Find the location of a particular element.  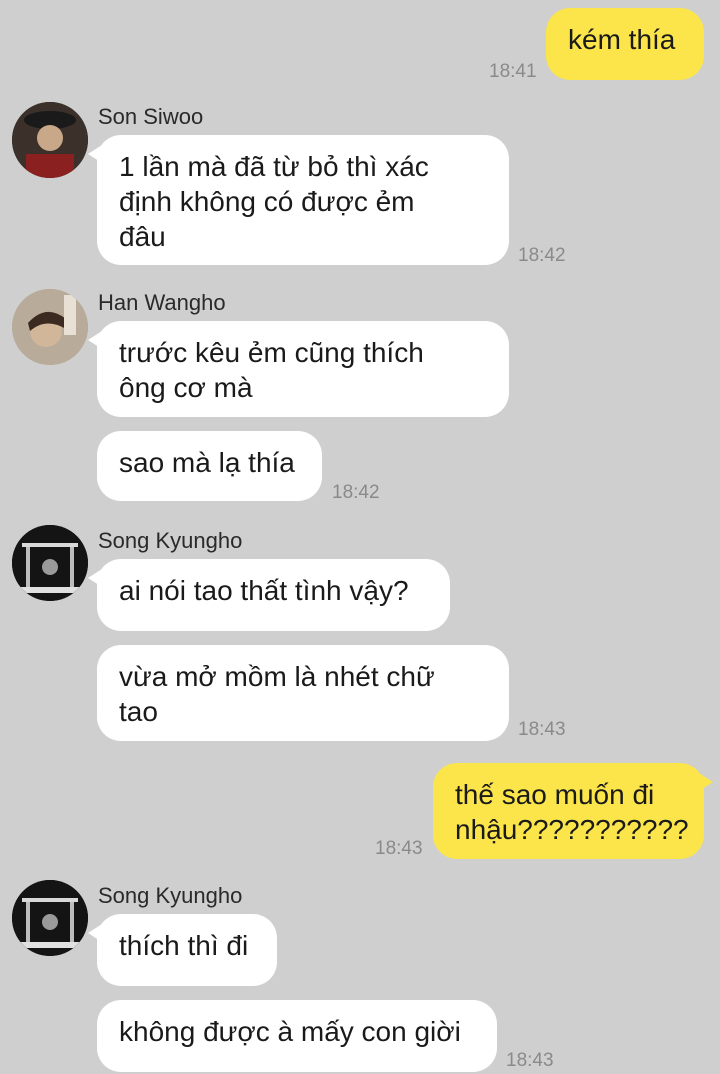

message-text: vừa mở mồm là nhét chữ tao is located at coordinates (277, 694).